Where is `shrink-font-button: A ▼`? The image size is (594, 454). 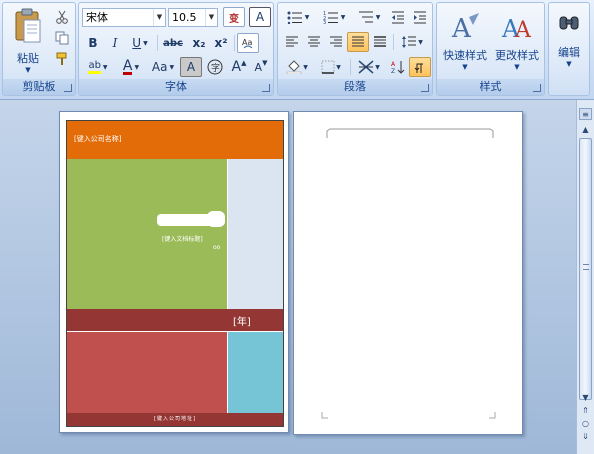 shrink-font-button: A ▼ is located at coordinates (261, 67).